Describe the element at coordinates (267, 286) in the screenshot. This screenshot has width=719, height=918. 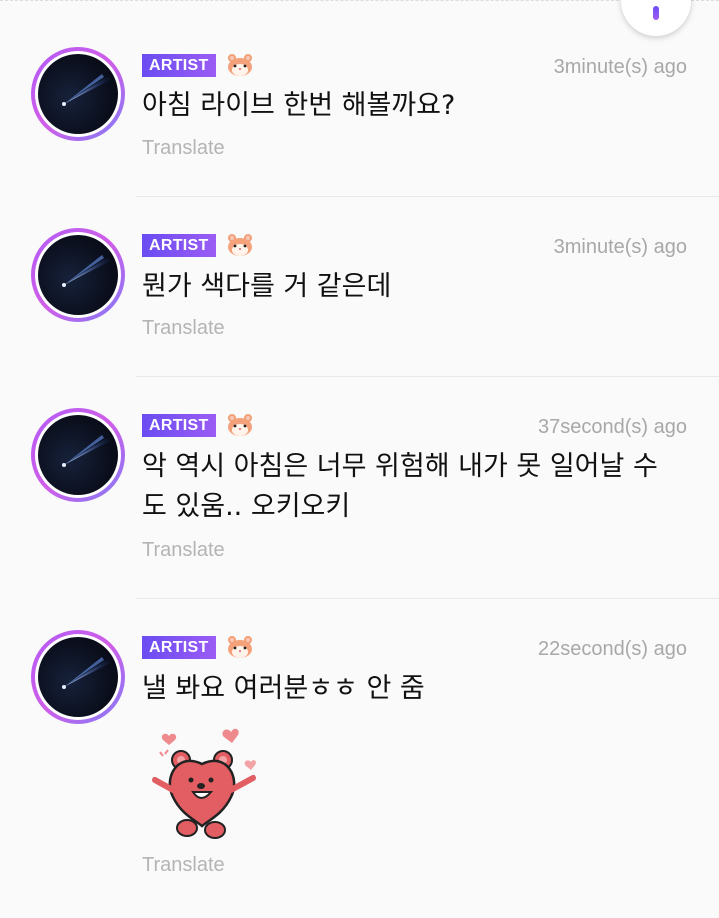
I see `message-text: 뭔가 색다를 거 같은데` at that location.